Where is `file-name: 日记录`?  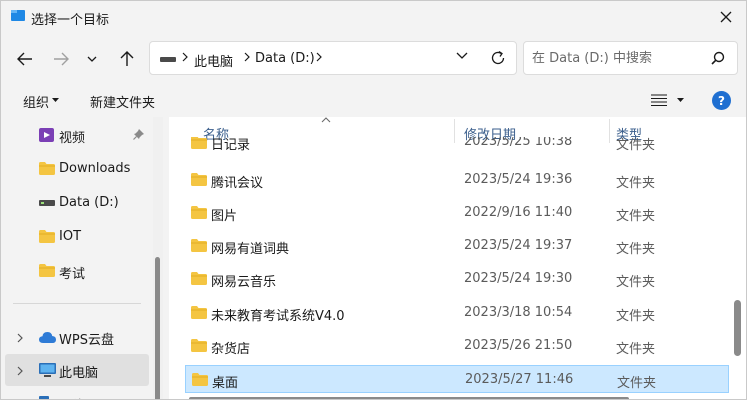
file-name: 日记录 is located at coordinates (231, 145).